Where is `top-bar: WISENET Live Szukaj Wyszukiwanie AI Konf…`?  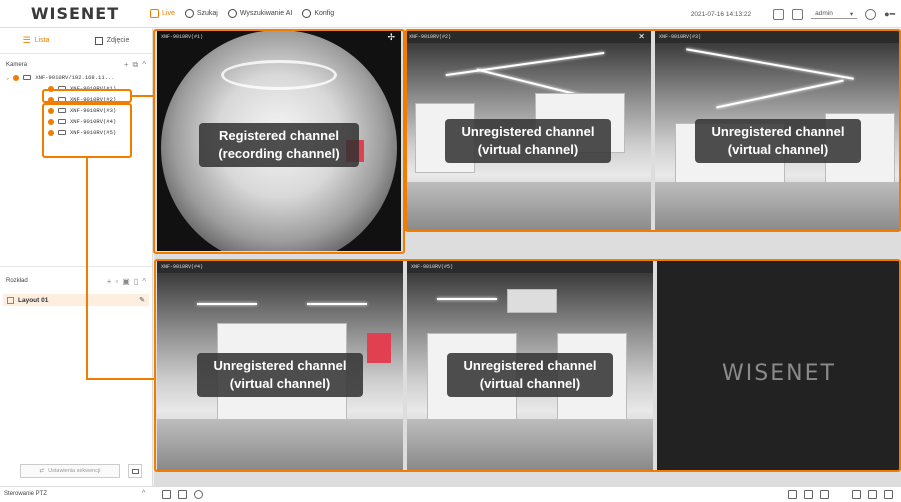
top-bar: WISENET Live Szukaj Wyszukiwanie AI Konf… is located at coordinates (450, 14).